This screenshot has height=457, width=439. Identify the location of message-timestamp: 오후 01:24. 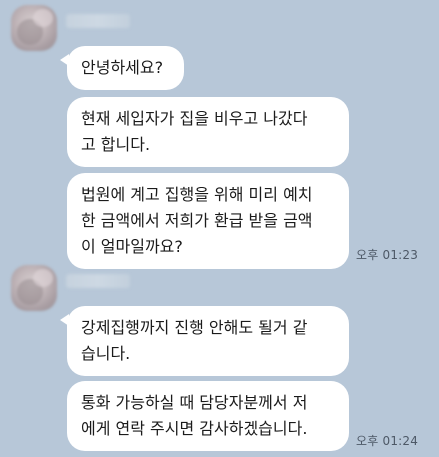
(387, 441).